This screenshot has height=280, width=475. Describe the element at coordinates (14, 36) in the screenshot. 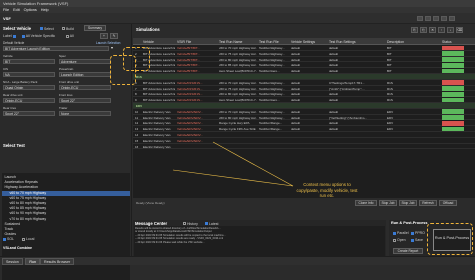

I see `label-checkbox` at that location.